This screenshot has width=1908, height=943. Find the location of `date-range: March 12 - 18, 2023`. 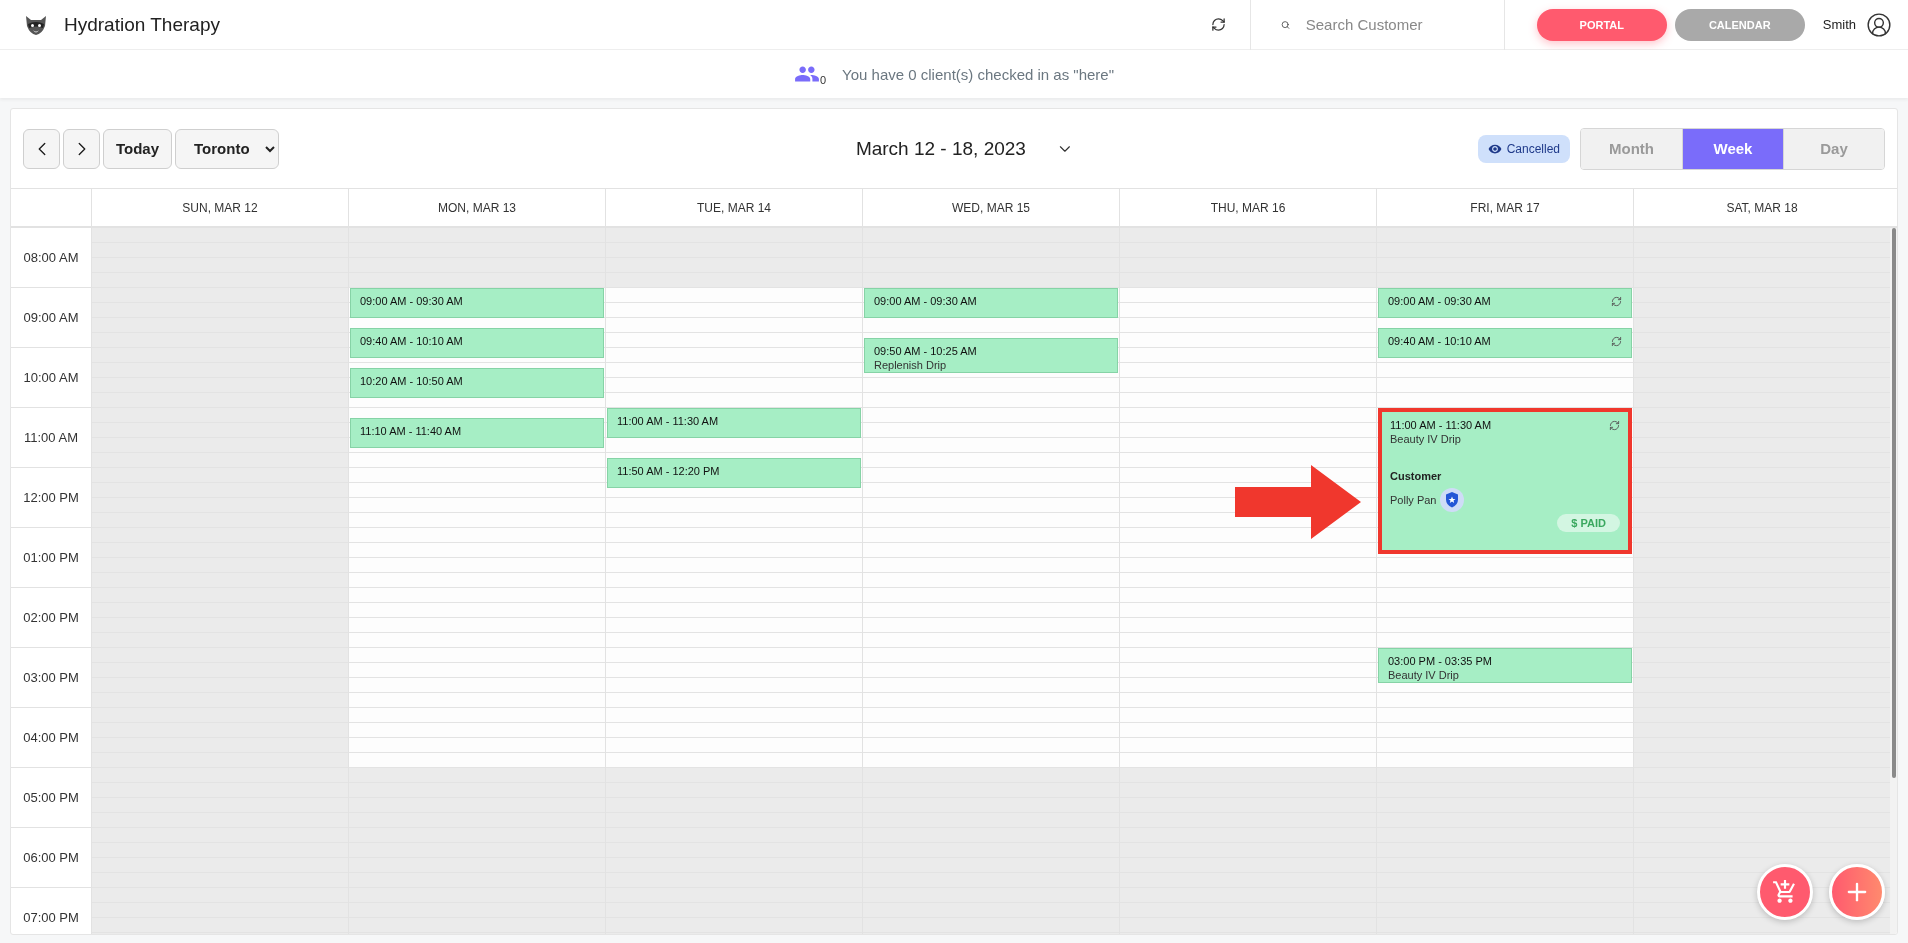

date-range: March 12 - 18, 2023 is located at coordinates (940, 148).